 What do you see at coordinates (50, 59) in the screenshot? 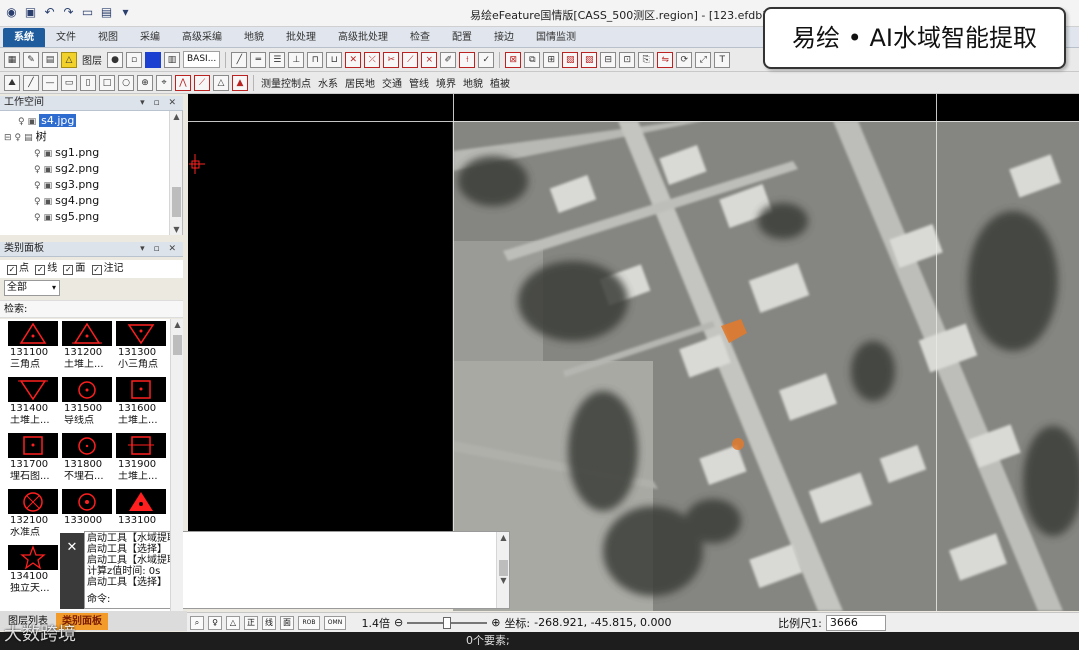
I see `table-icon: ▤` at bounding box center [50, 59].